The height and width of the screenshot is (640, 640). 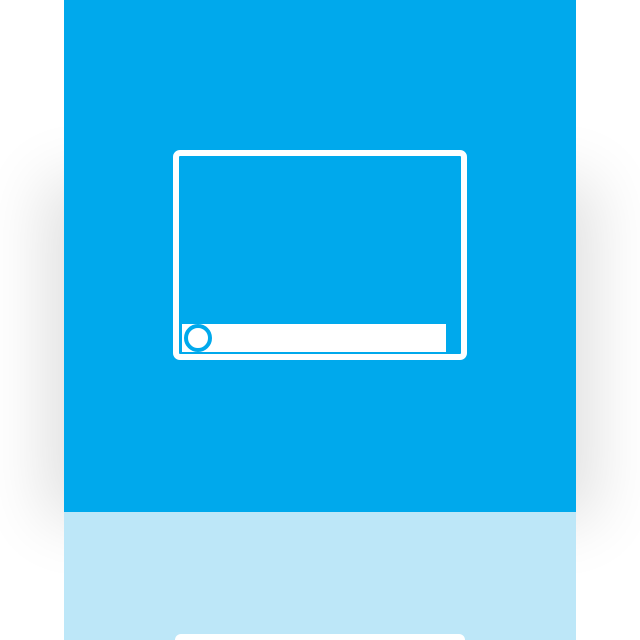 What do you see at coordinates (198, 338) in the screenshot?
I see `seek-knob-icon` at bounding box center [198, 338].